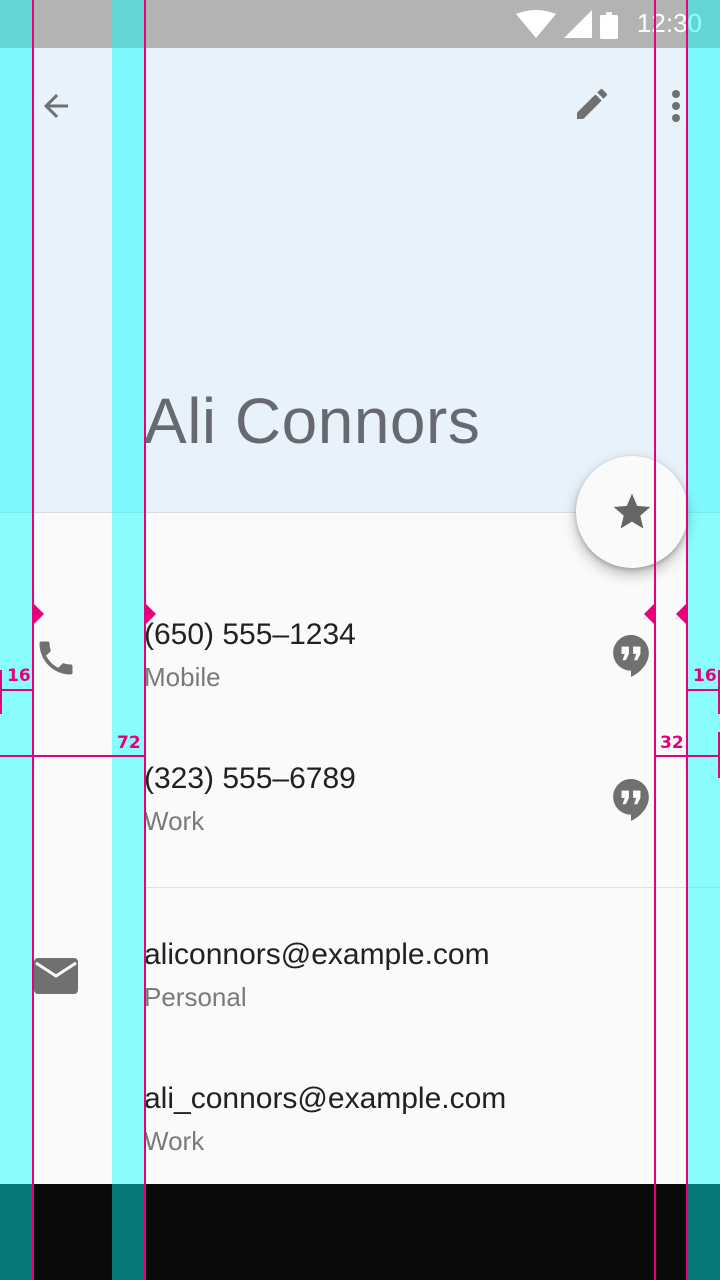 The height and width of the screenshot is (1280, 720). I want to click on more-options-button, so click(676, 106).